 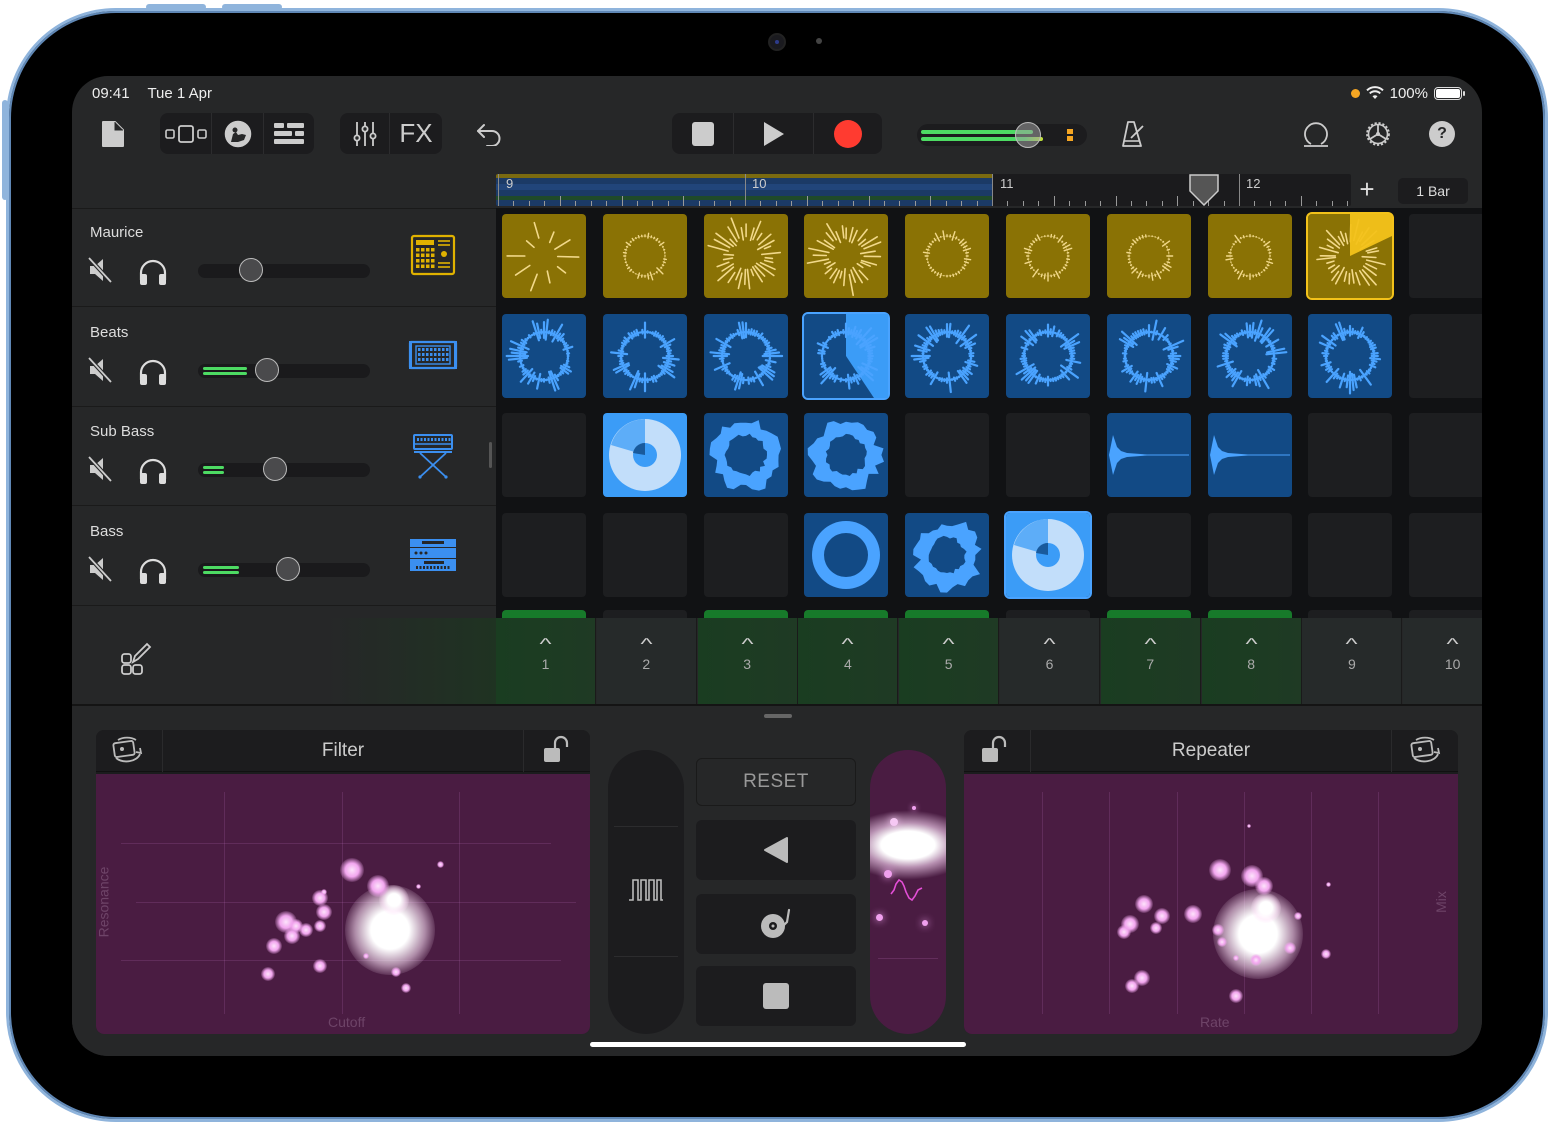 What do you see at coordinates (284, 456) in the screenshot?
I see `track-header: Sub Bass` at bounding box center [284, 456].